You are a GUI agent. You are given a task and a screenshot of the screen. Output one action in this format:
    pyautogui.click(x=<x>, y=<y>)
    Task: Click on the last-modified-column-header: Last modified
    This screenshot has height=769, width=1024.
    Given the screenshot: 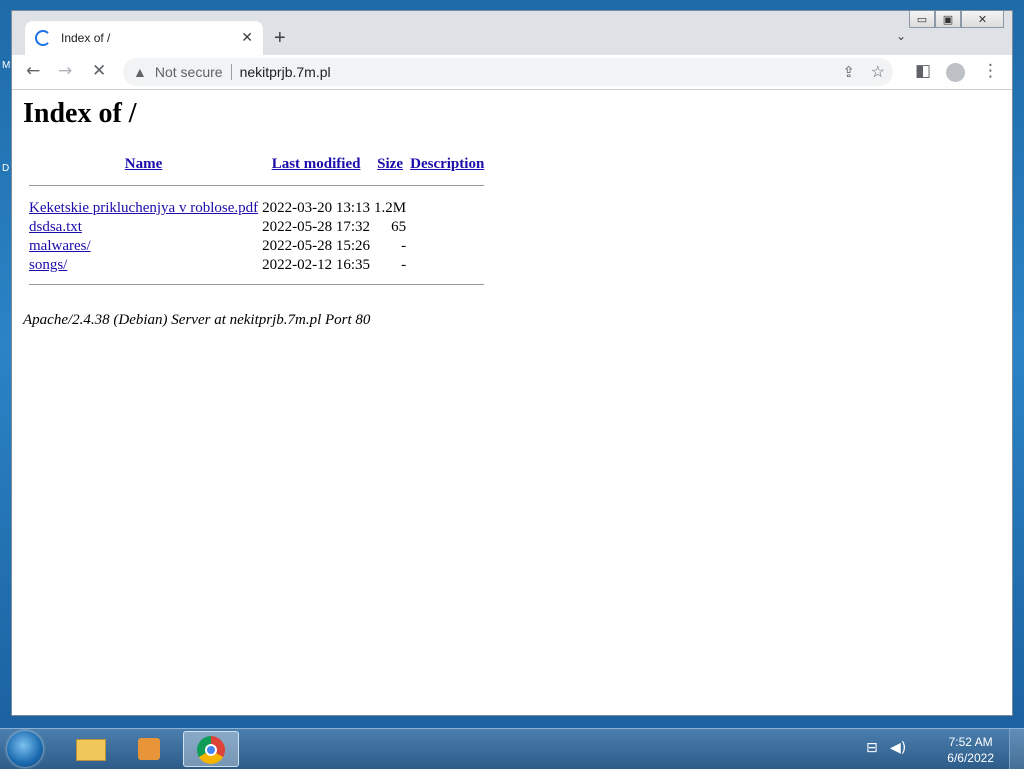 What is the action you would take?
    pyautogui.click(x=316, y=164)
    